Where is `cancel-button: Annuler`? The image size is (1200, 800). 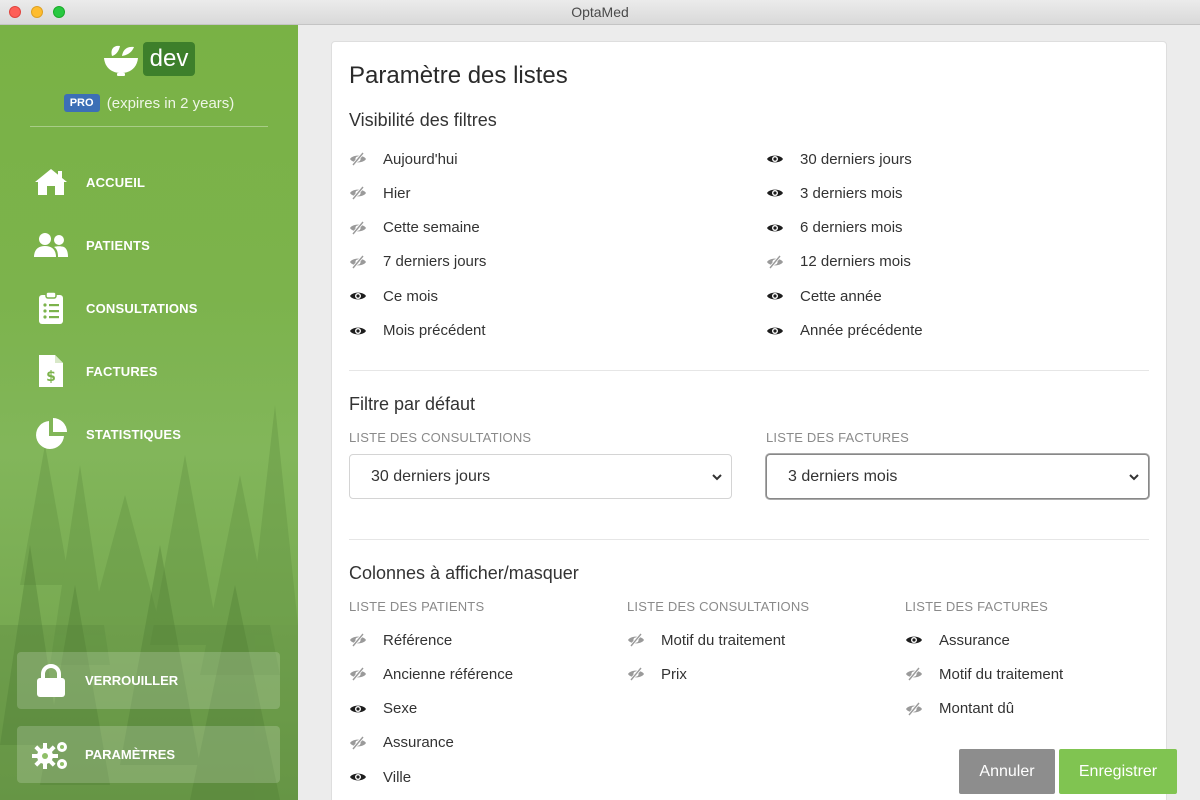
cancel-button: Annuler is located at coordinates (1007, 771).